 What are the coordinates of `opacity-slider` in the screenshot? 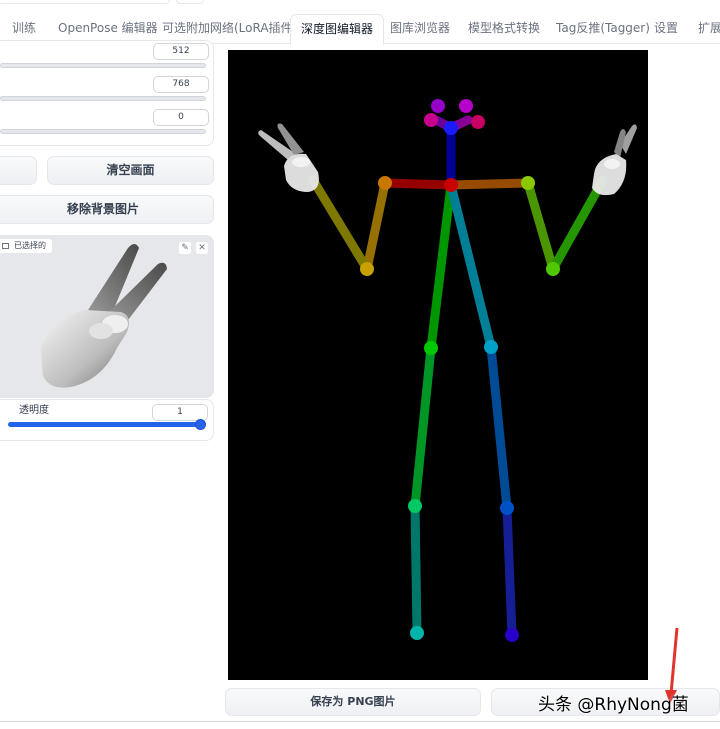 It's located at (106, 424).